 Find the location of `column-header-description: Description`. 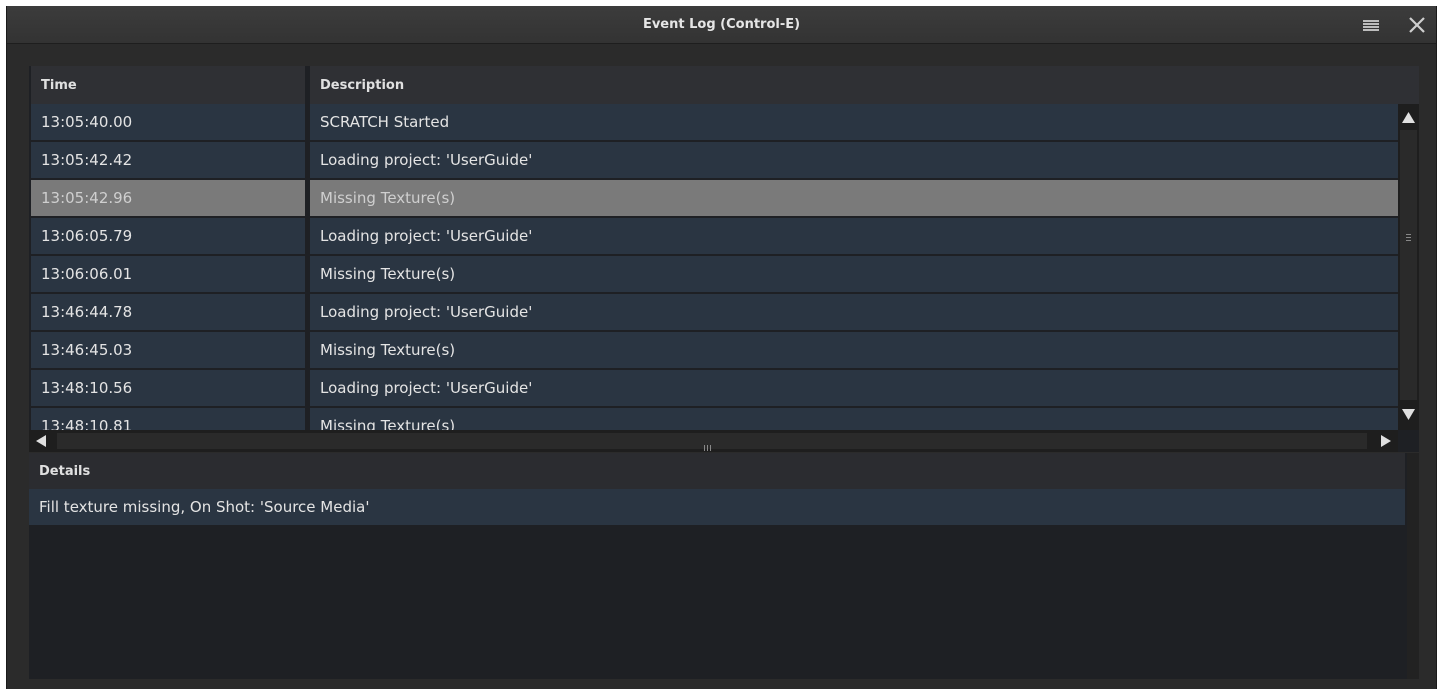

column-header-description: Description is located at coordinates (864, 85).